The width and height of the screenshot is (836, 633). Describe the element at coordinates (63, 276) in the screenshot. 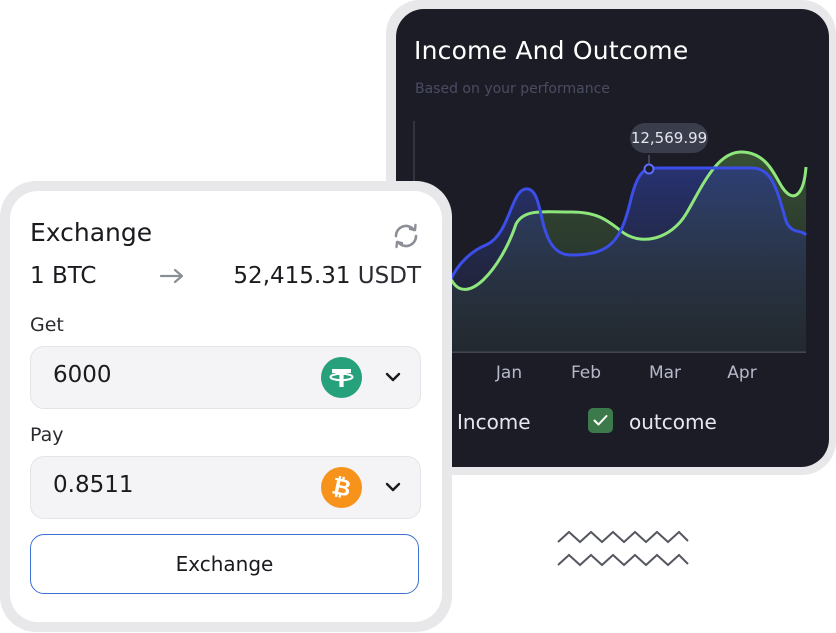

I see `rate-from: 1 BTC` at that location.